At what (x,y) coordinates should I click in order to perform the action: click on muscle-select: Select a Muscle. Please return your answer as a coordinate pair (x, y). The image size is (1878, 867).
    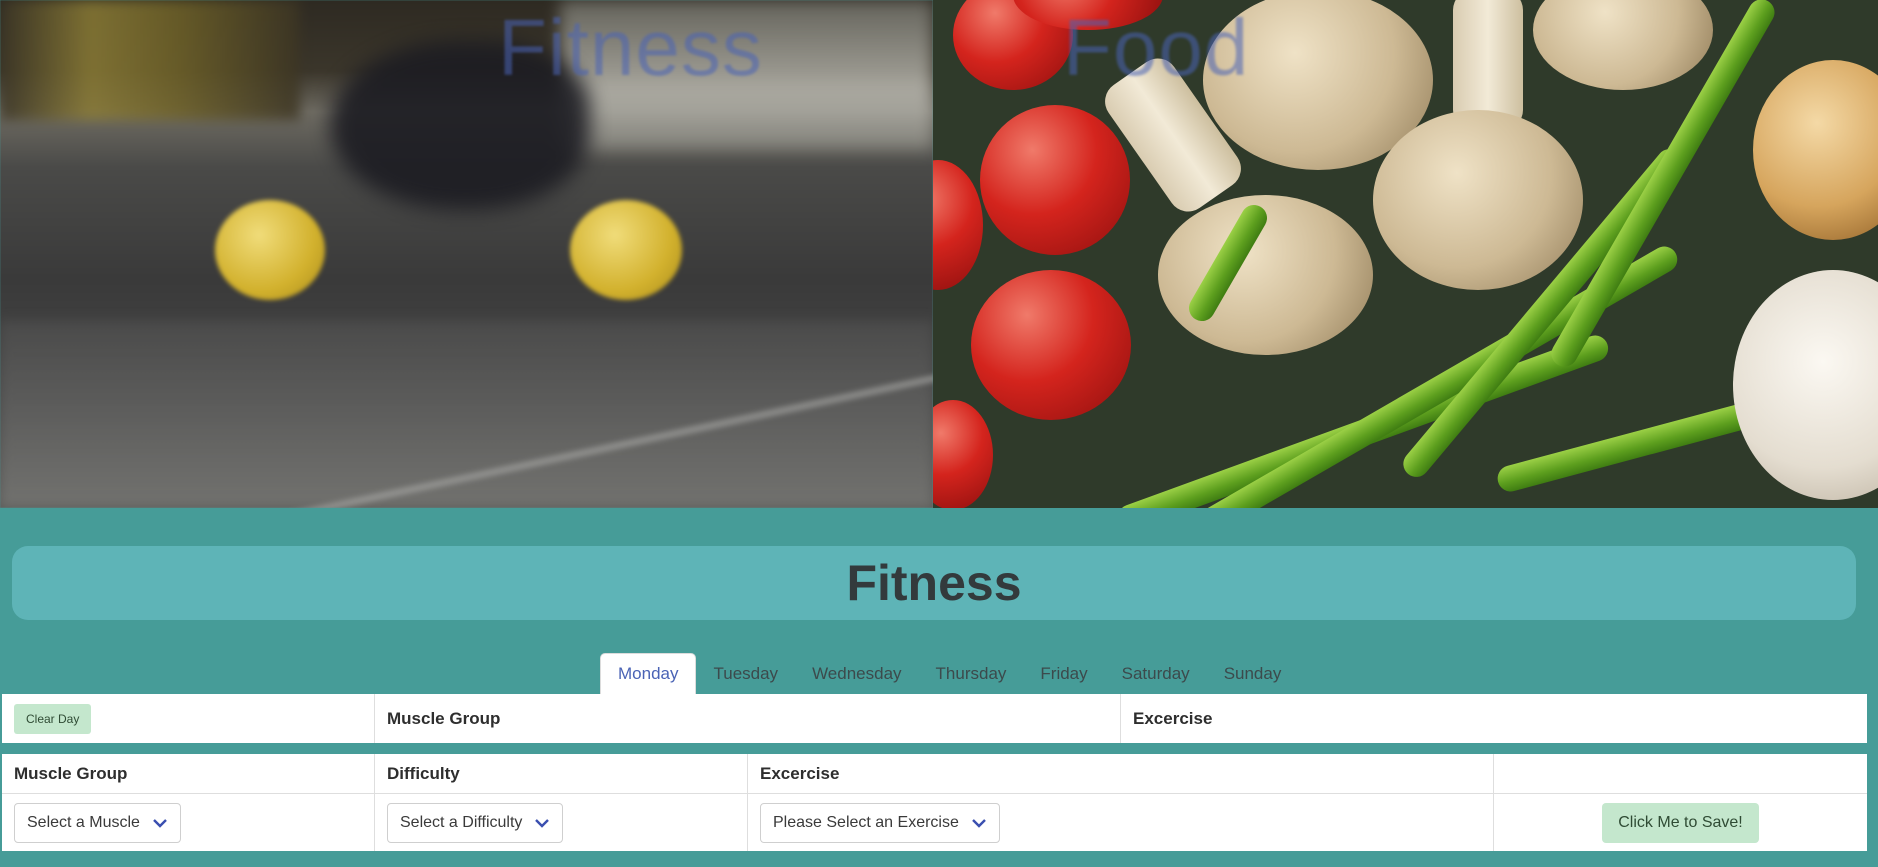
    Looking at the image, I should click on (97, 822).